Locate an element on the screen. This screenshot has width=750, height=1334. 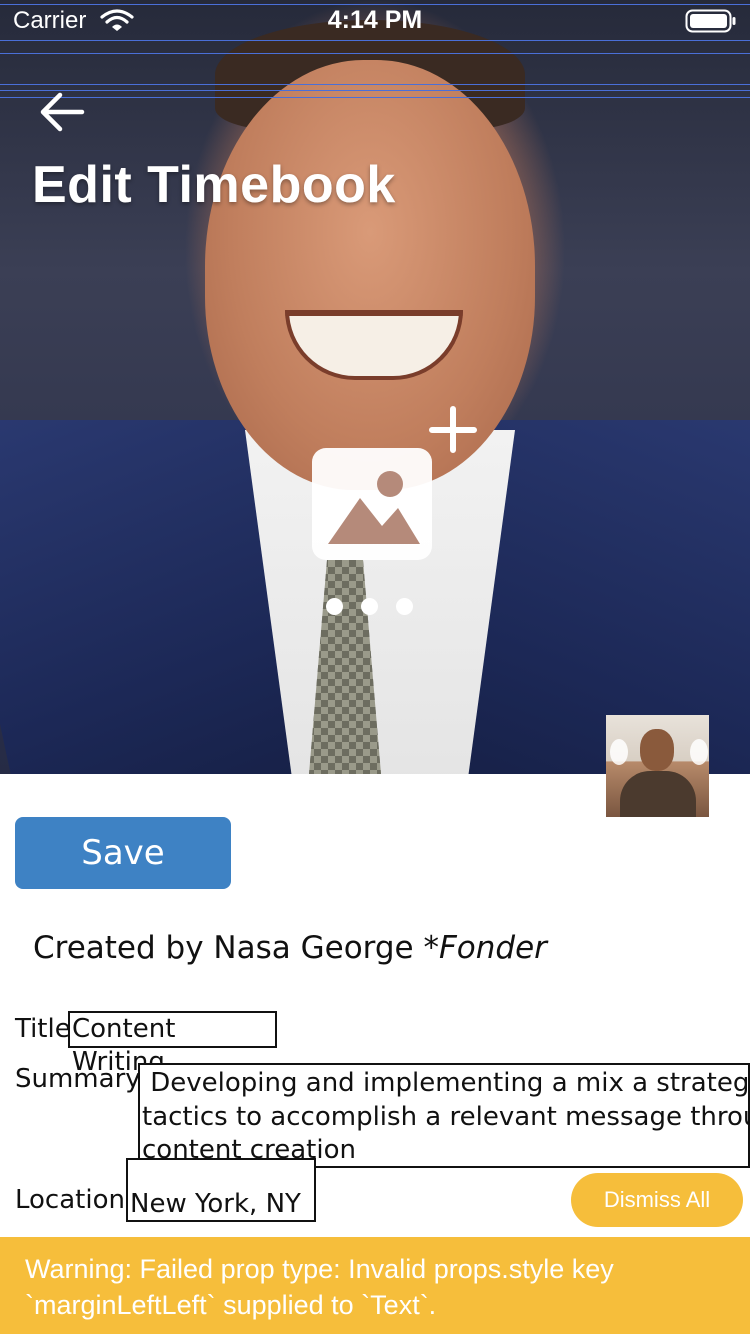
image-add-icon is located at coordinates (393, 484).